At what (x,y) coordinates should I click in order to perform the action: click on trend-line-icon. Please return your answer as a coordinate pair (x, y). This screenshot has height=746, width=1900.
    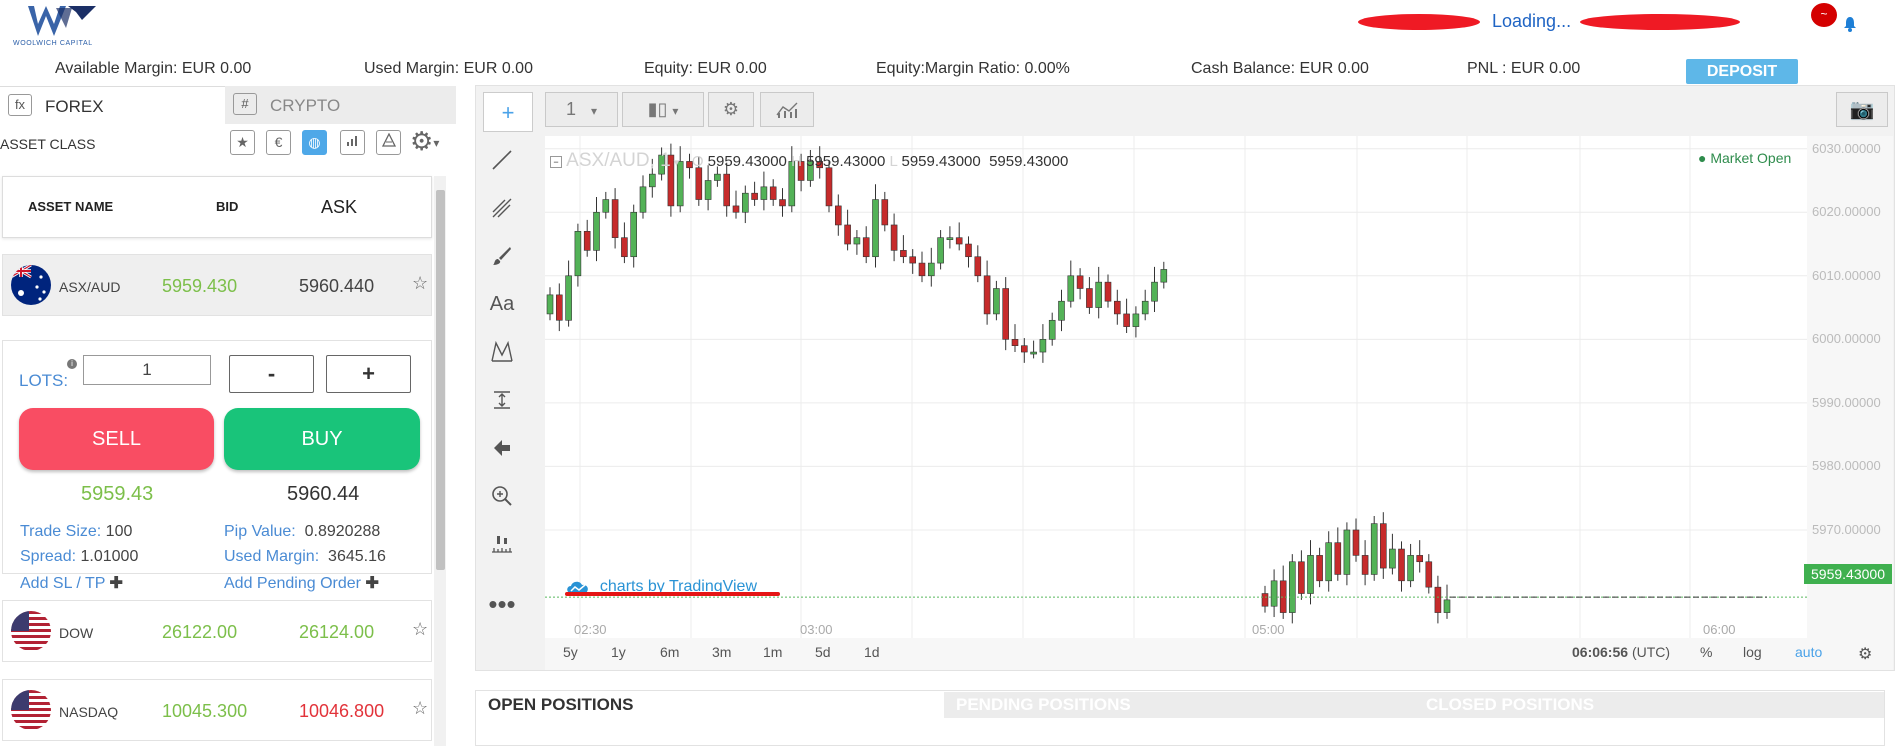
    Looking at the image, I should click on (502, 160).